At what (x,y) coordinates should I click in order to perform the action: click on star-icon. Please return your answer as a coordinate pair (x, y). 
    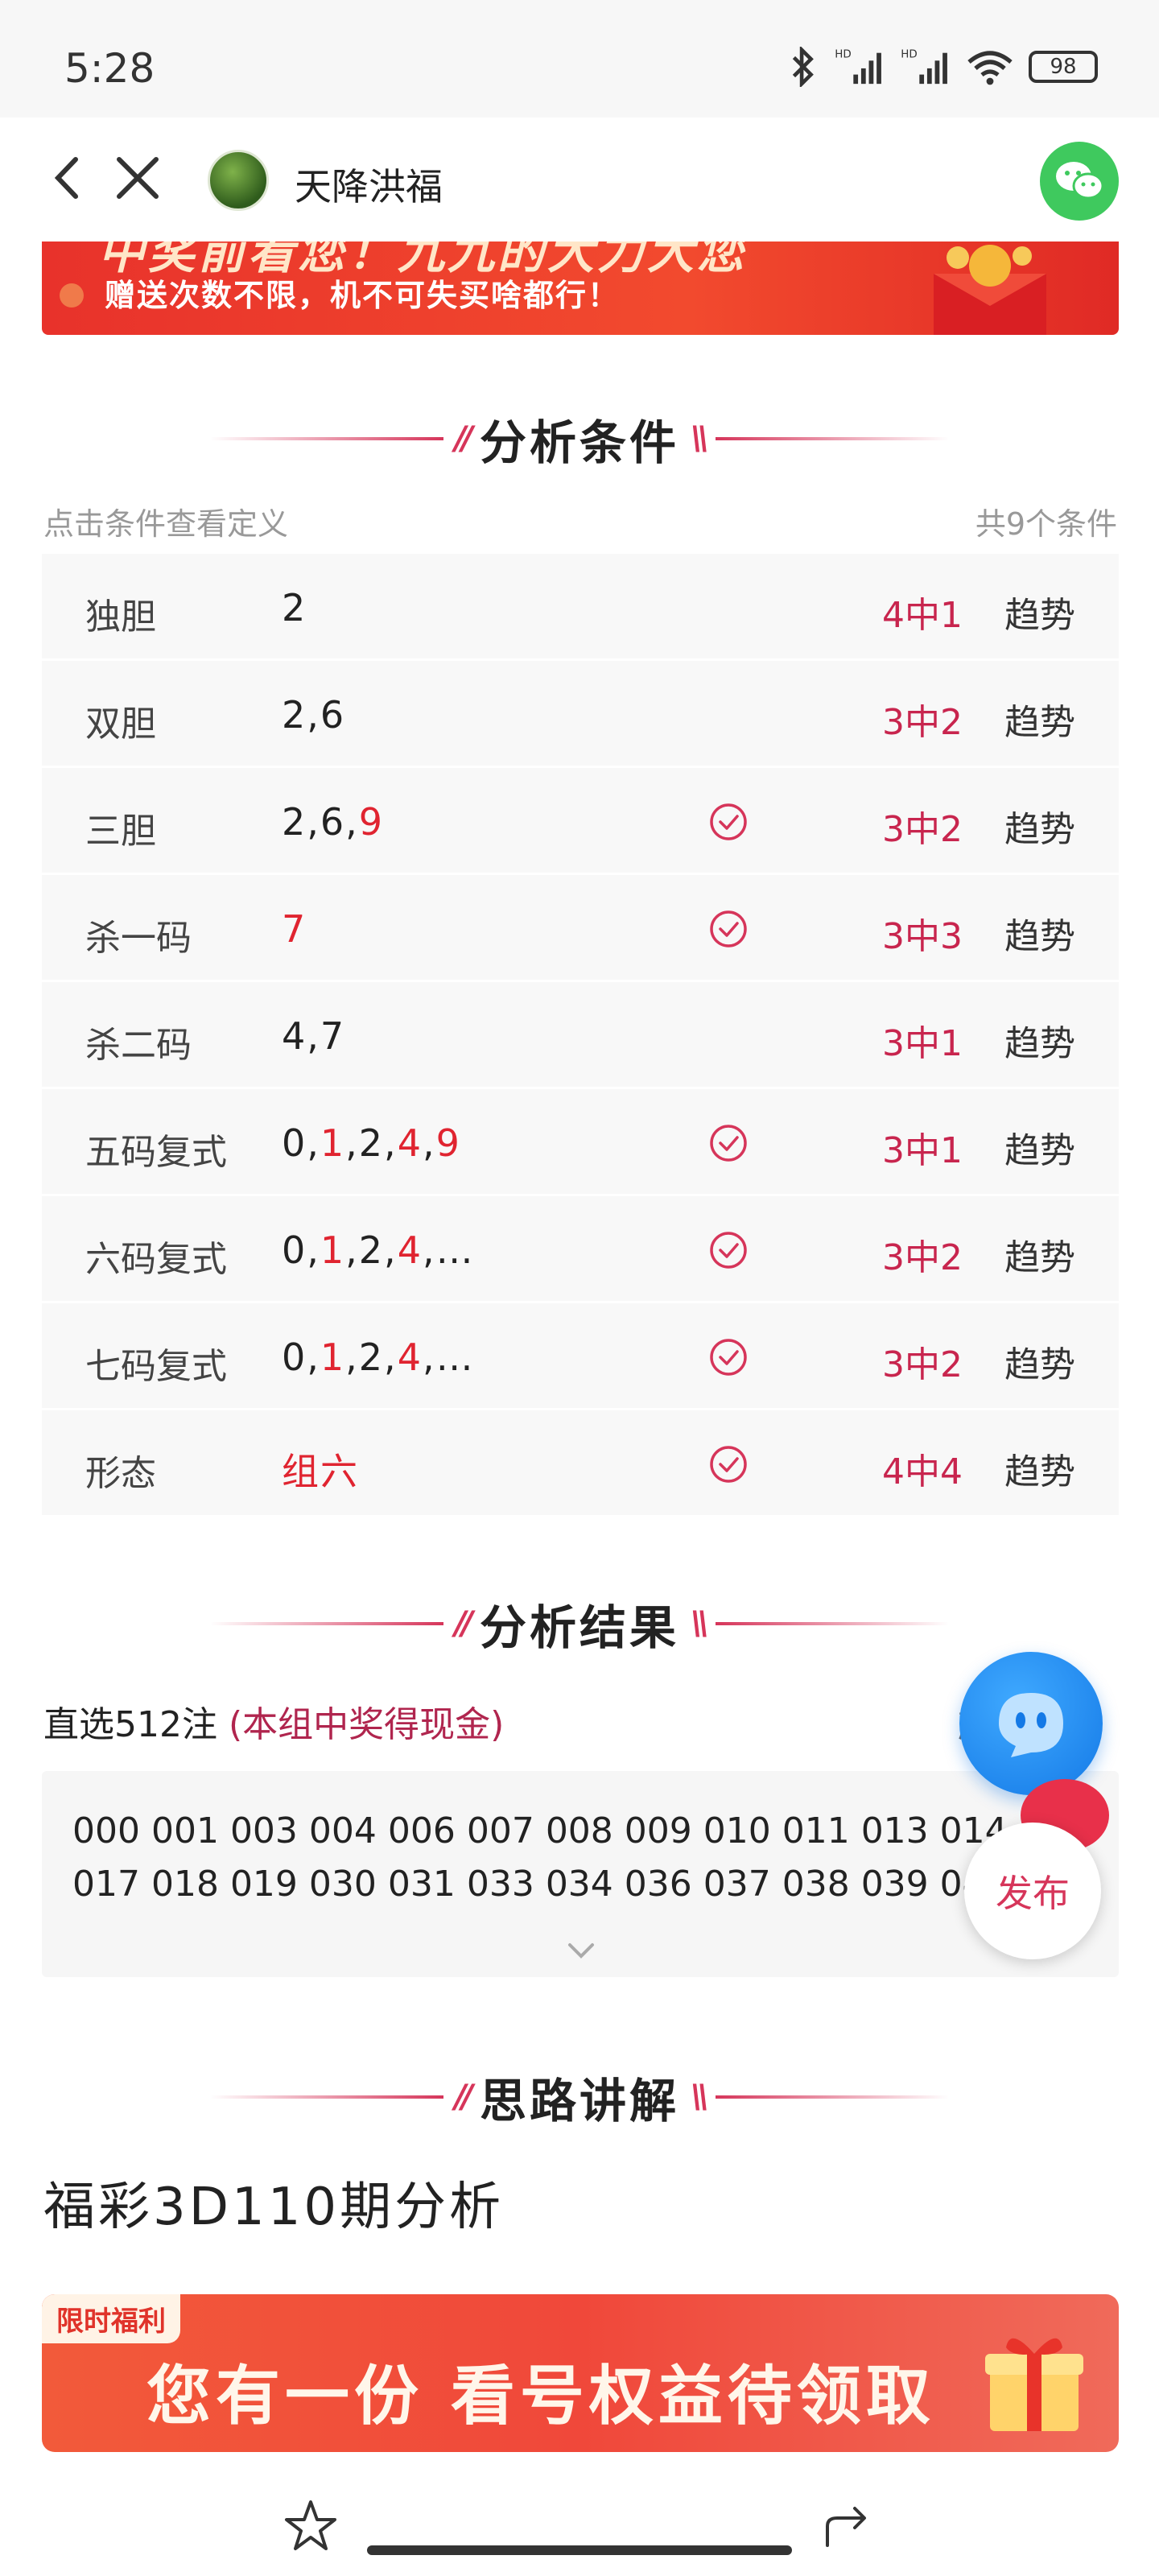
    Looking at the image, I should click on (311, 2526).